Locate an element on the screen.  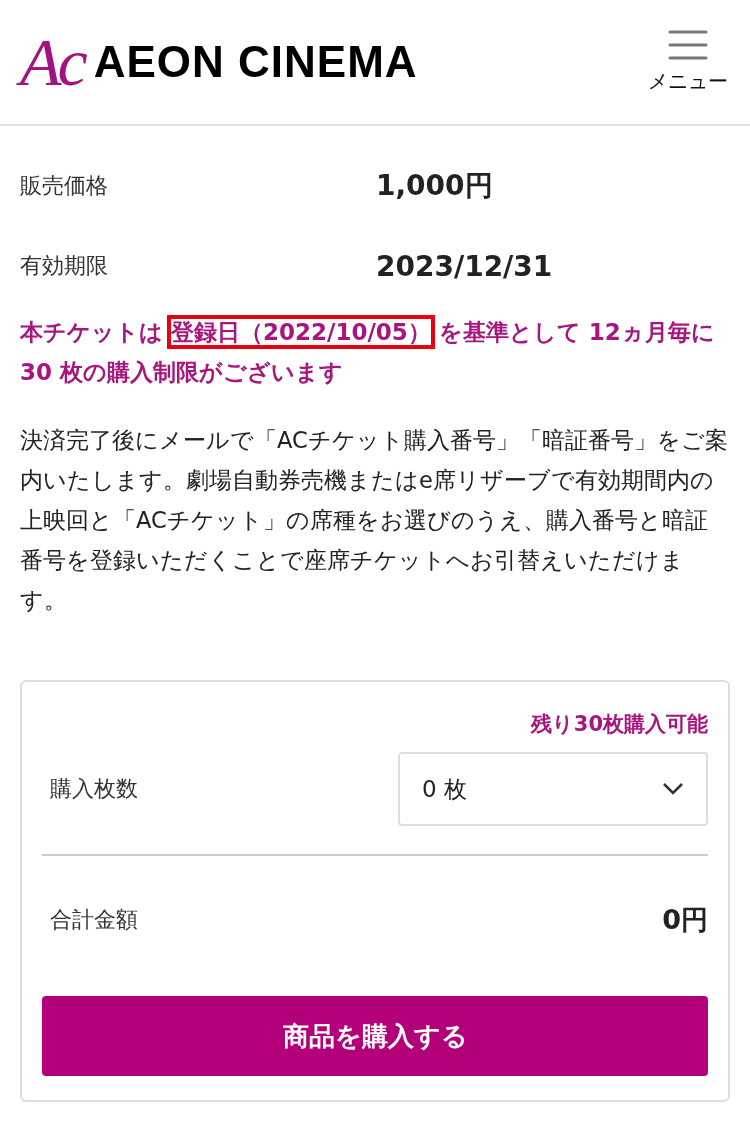
menu-icon is located at coordinates (688, 44).